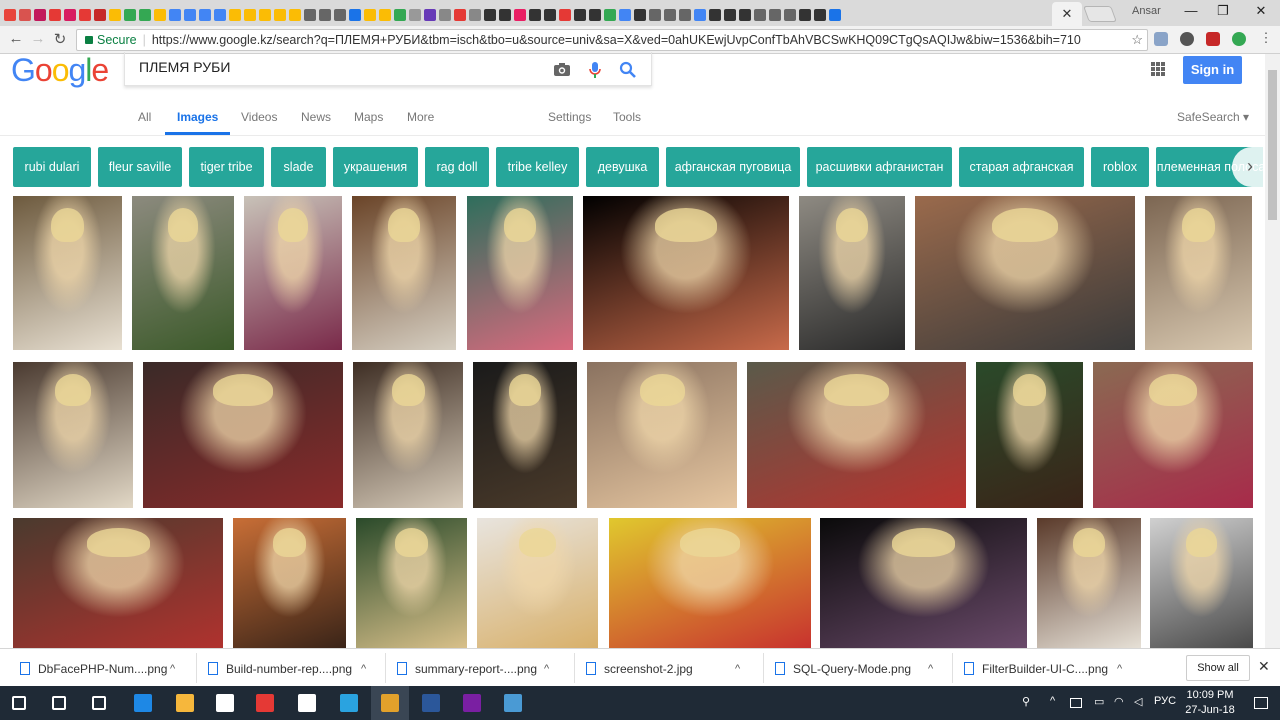  What do you see at coordinates (513, 703) in the screenshot?
I see `app-icon` at bounding box center [513, 703].